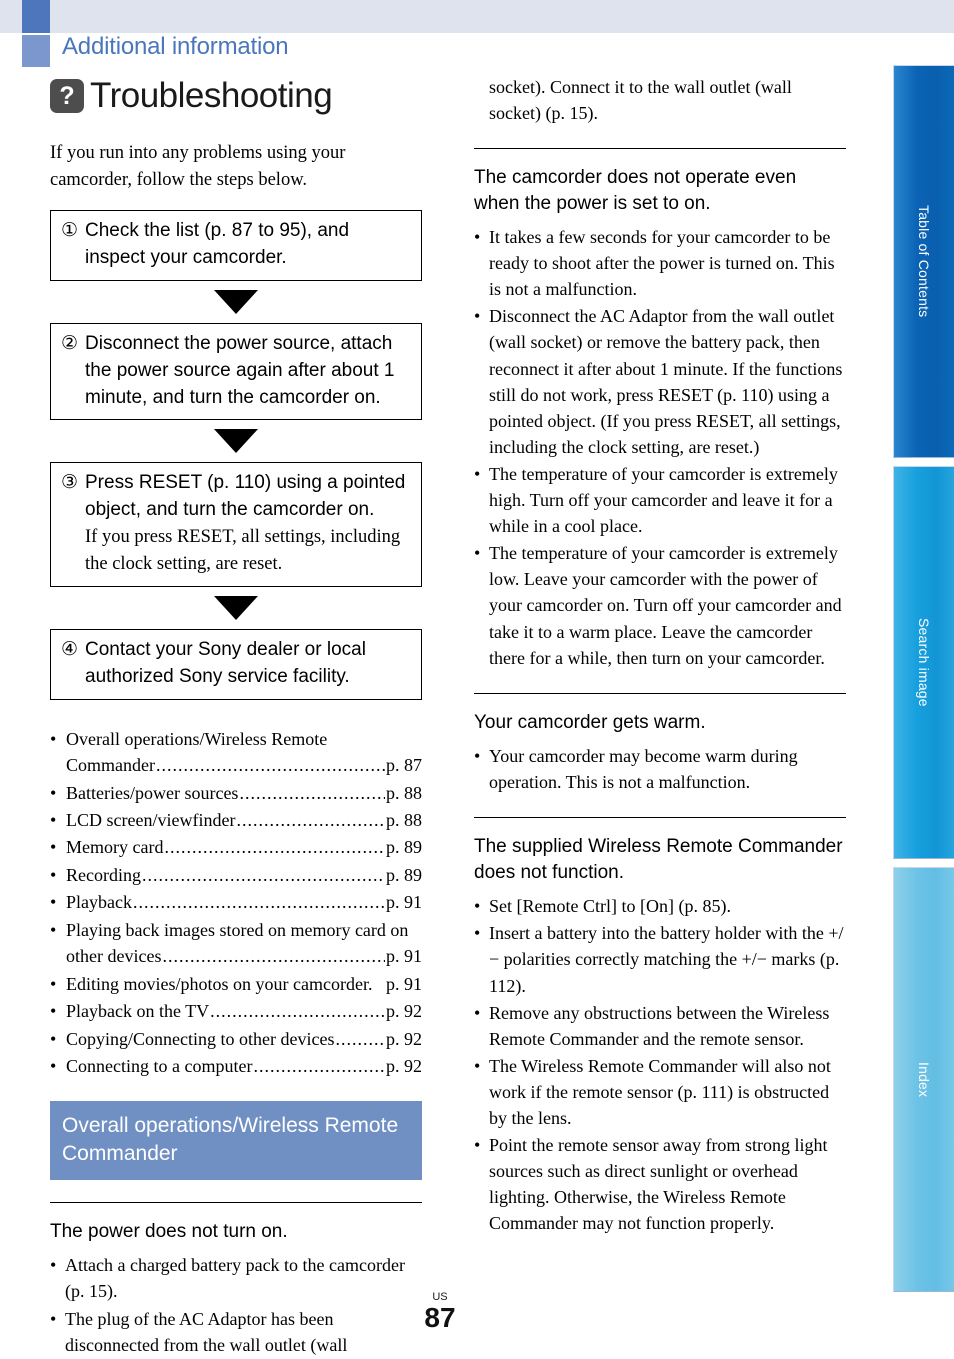 This screenshot has width=954, height=1359. I want to click on topic-label: Playback on the TV, so click(138, 1011).